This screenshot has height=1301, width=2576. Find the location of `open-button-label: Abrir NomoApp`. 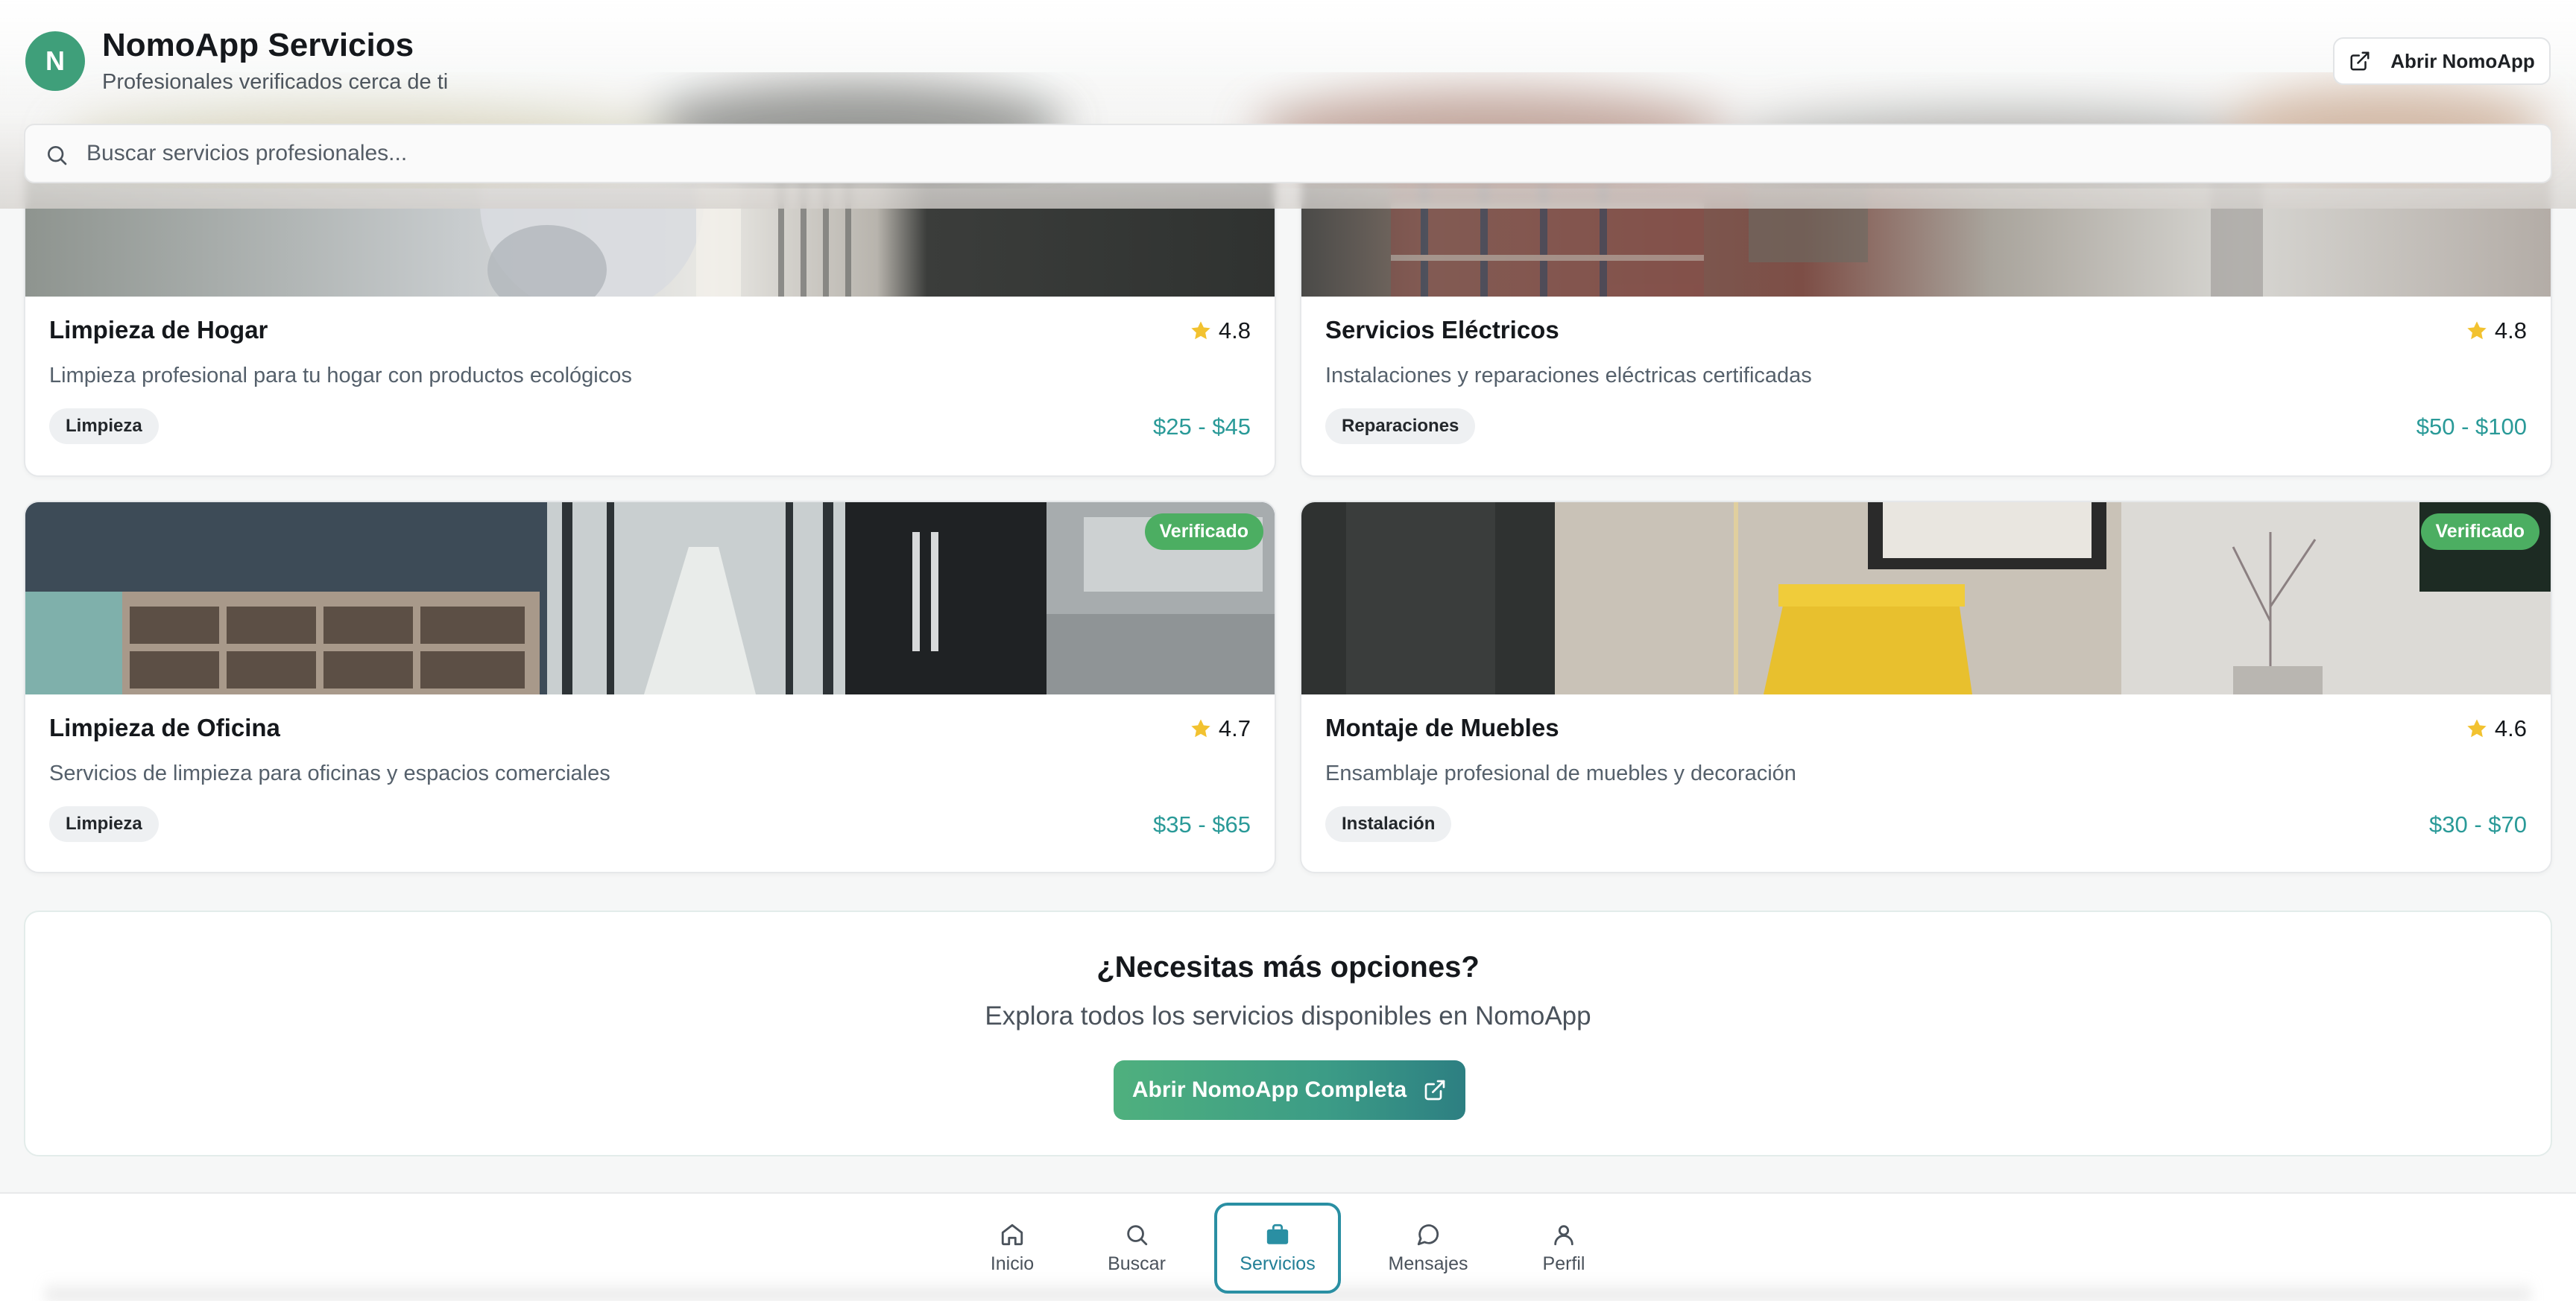

open-button-label: Abrir NomoApp is located at coordinates (2463, 60).